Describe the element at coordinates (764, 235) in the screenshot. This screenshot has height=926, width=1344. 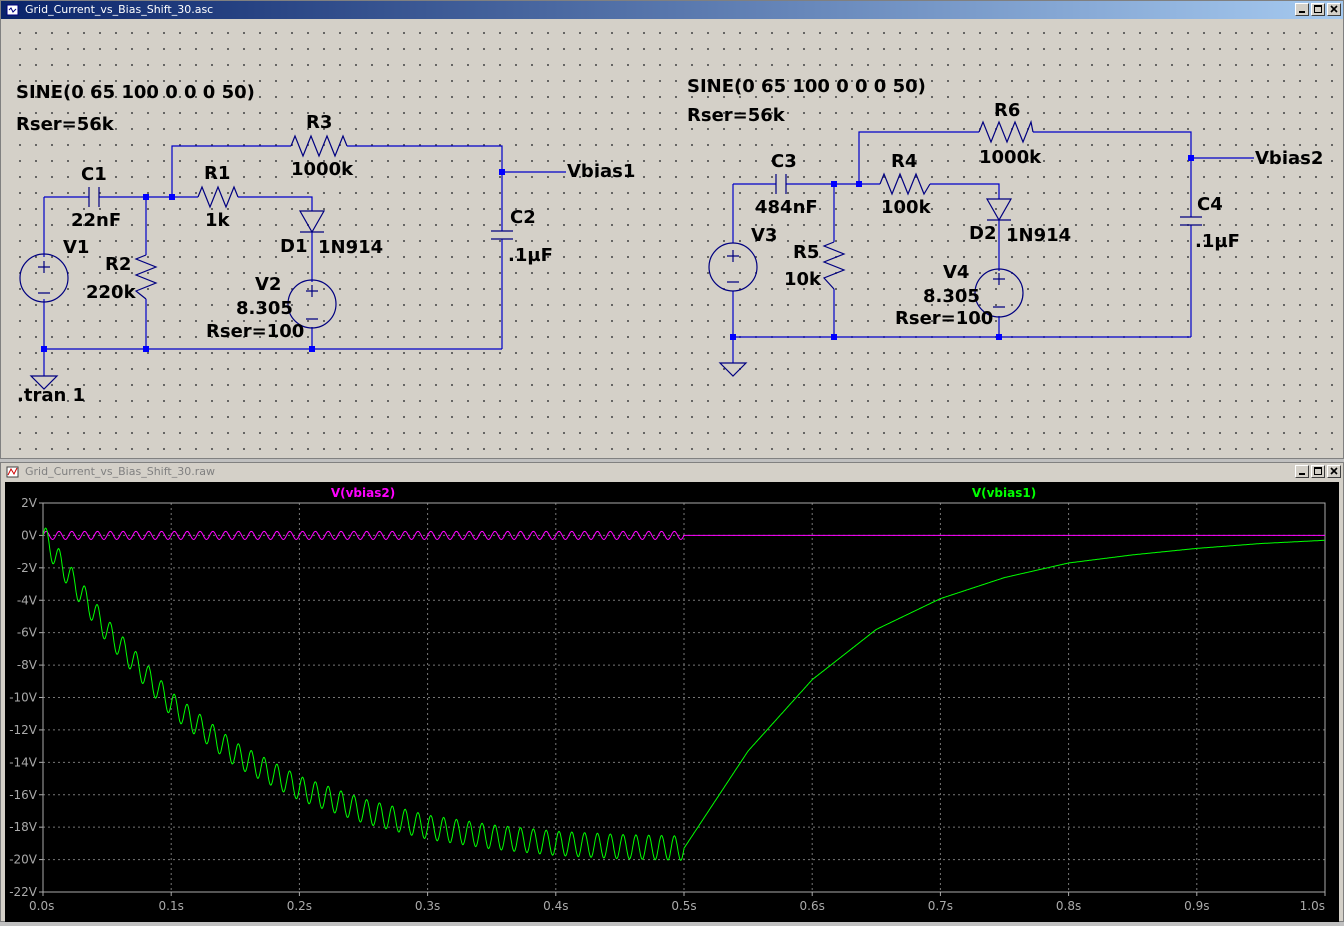
I see `v3-label: V3` at that location.